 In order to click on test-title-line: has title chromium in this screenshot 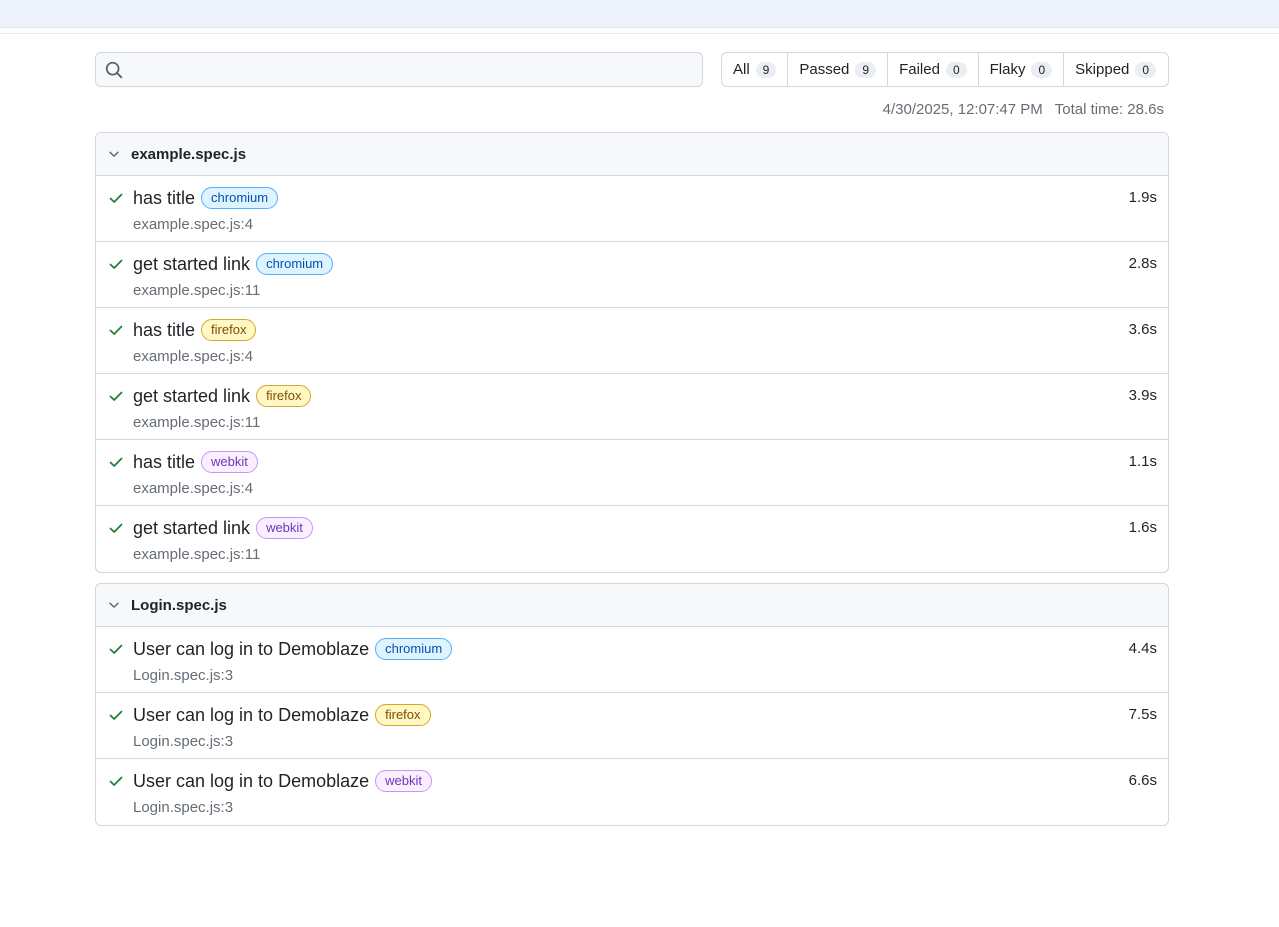, I will do `click(206, 198)`.